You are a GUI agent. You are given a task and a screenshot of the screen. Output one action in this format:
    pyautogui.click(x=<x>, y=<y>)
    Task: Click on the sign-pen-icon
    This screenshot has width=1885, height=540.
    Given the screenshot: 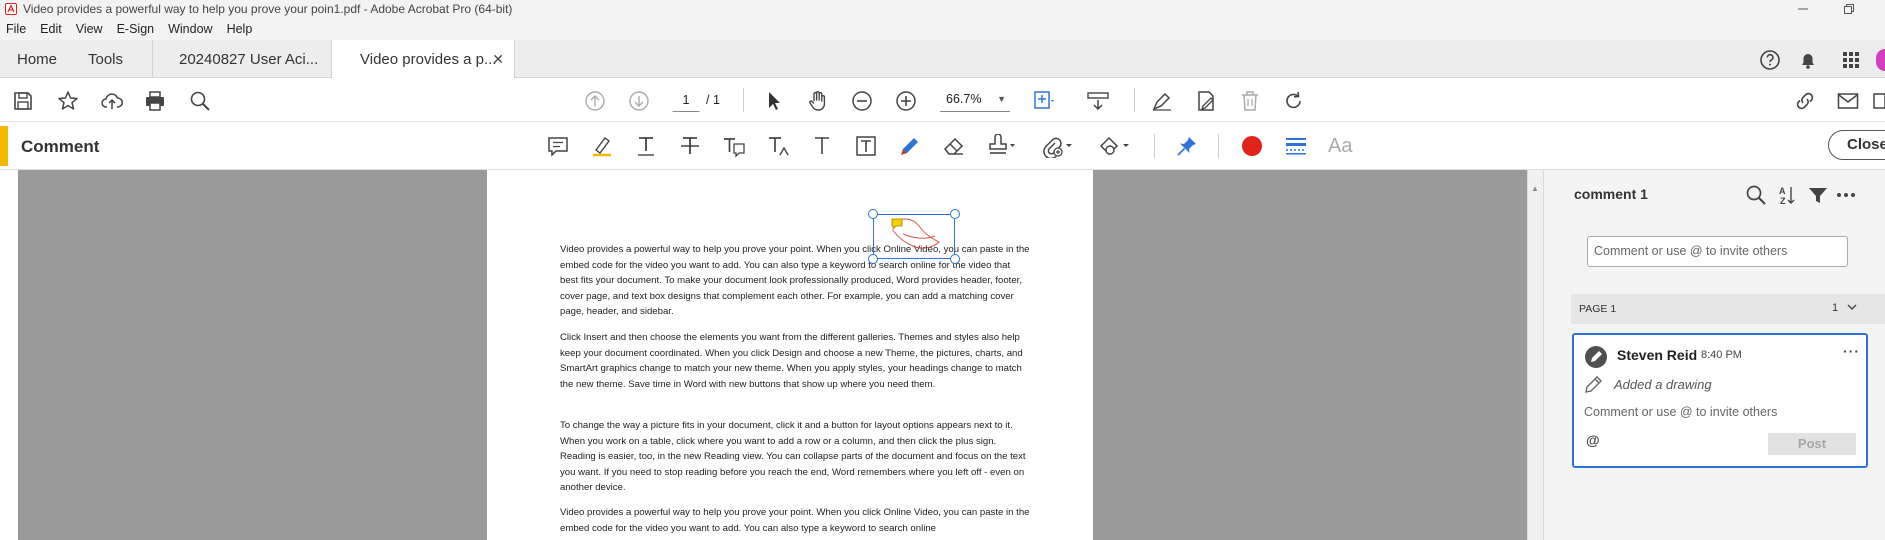 What is the action you would take?
    pyautogui.click(x=1162, y=101)
    